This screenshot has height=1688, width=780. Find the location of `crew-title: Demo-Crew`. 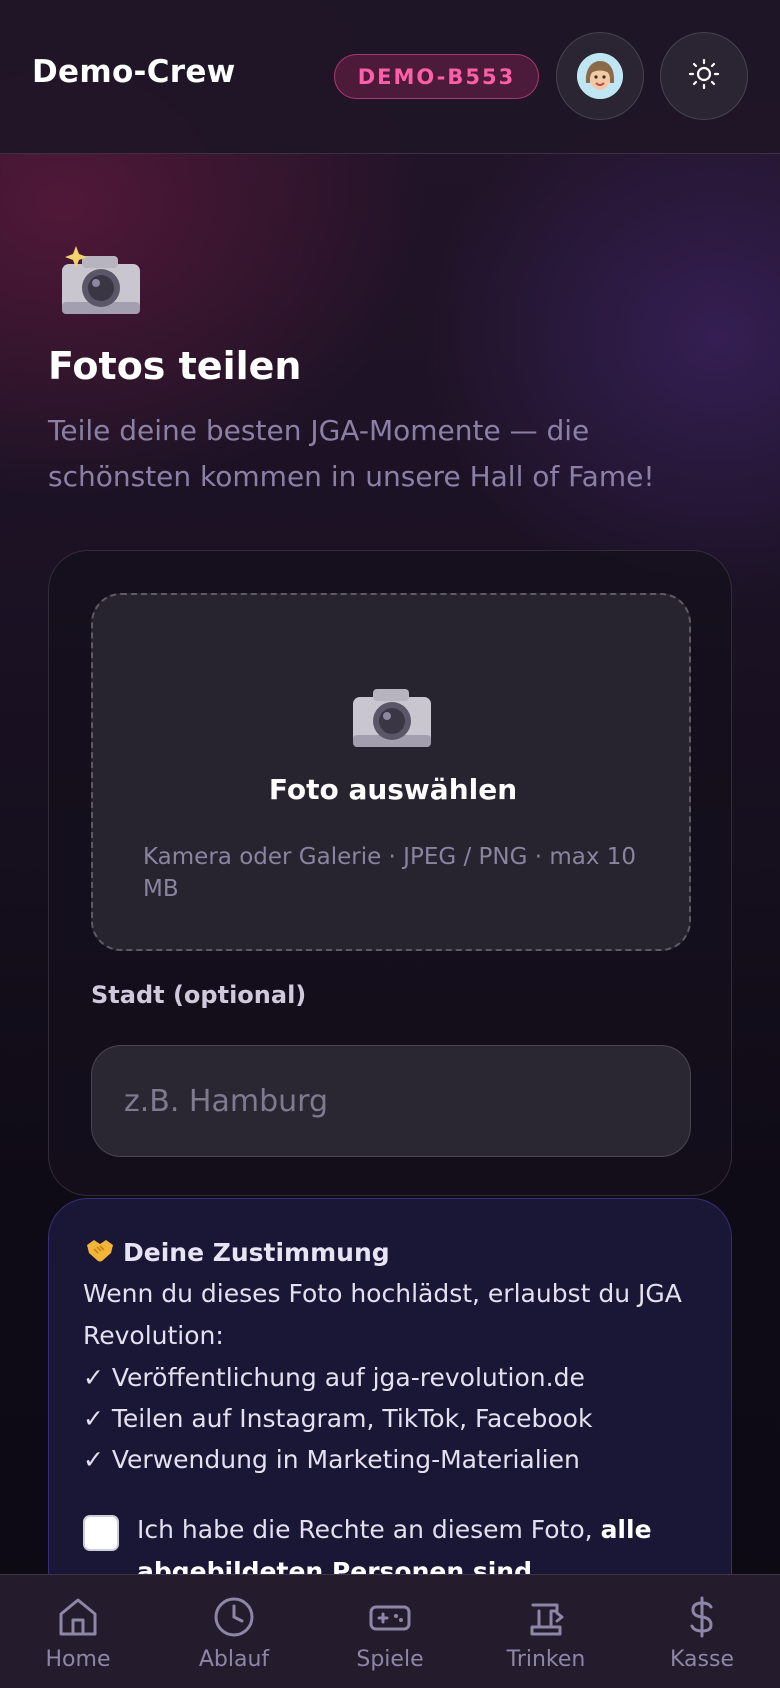

crew-title: Demo-Crew is located at coordinates (134, 72).